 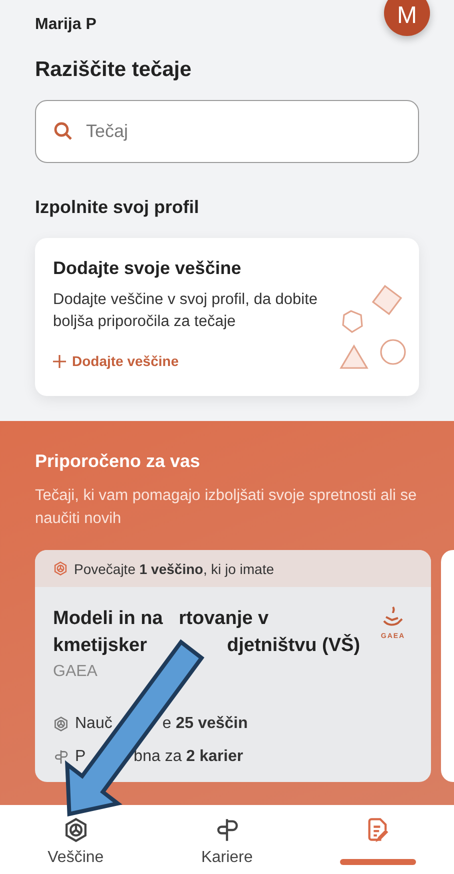 What do you see at coordinates (116, 361) in the screenshot?
I see `add-skills-link: Dodajte veščine` at bounding box center [116, 361].